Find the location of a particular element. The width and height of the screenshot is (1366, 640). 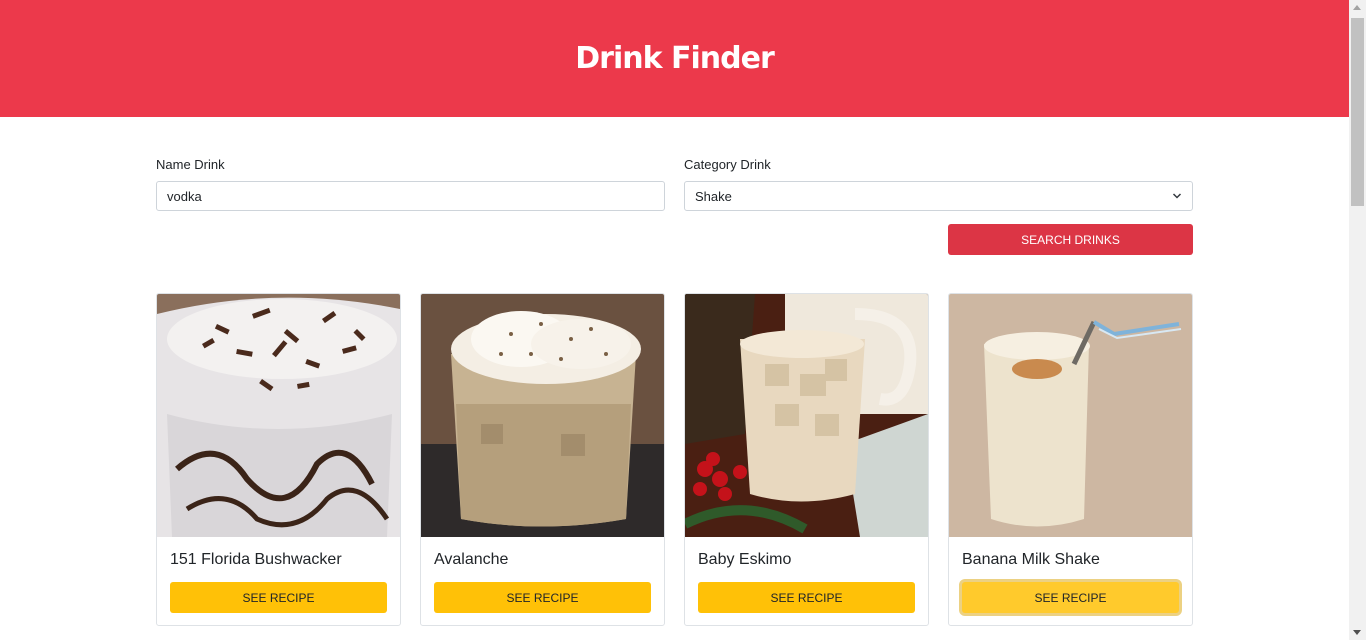

name-field: Name Drink vodka is located at coordinates (410, 184).